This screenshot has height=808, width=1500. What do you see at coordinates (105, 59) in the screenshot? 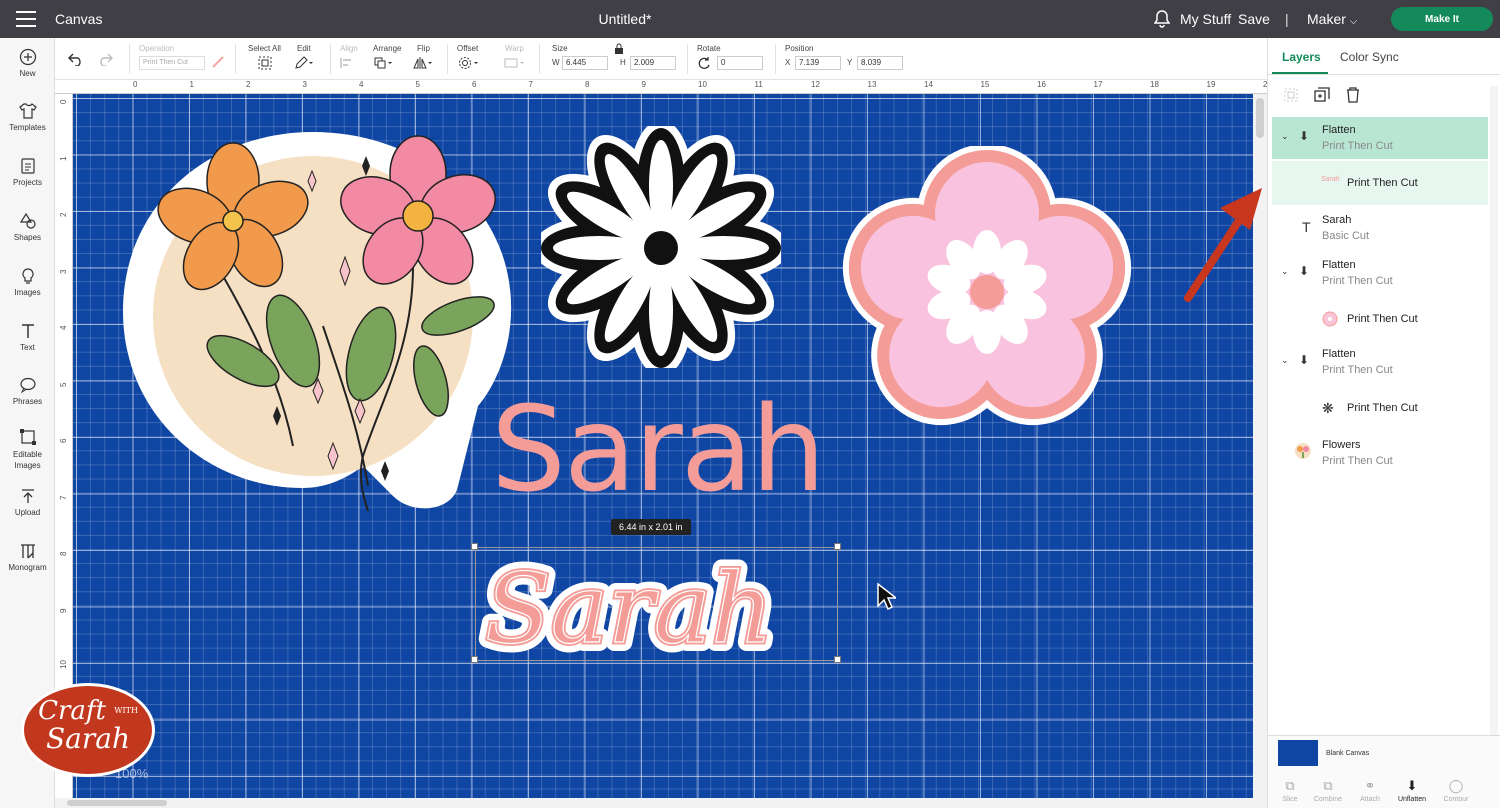
I see `redo-icon` at bounding box center [105, 59].